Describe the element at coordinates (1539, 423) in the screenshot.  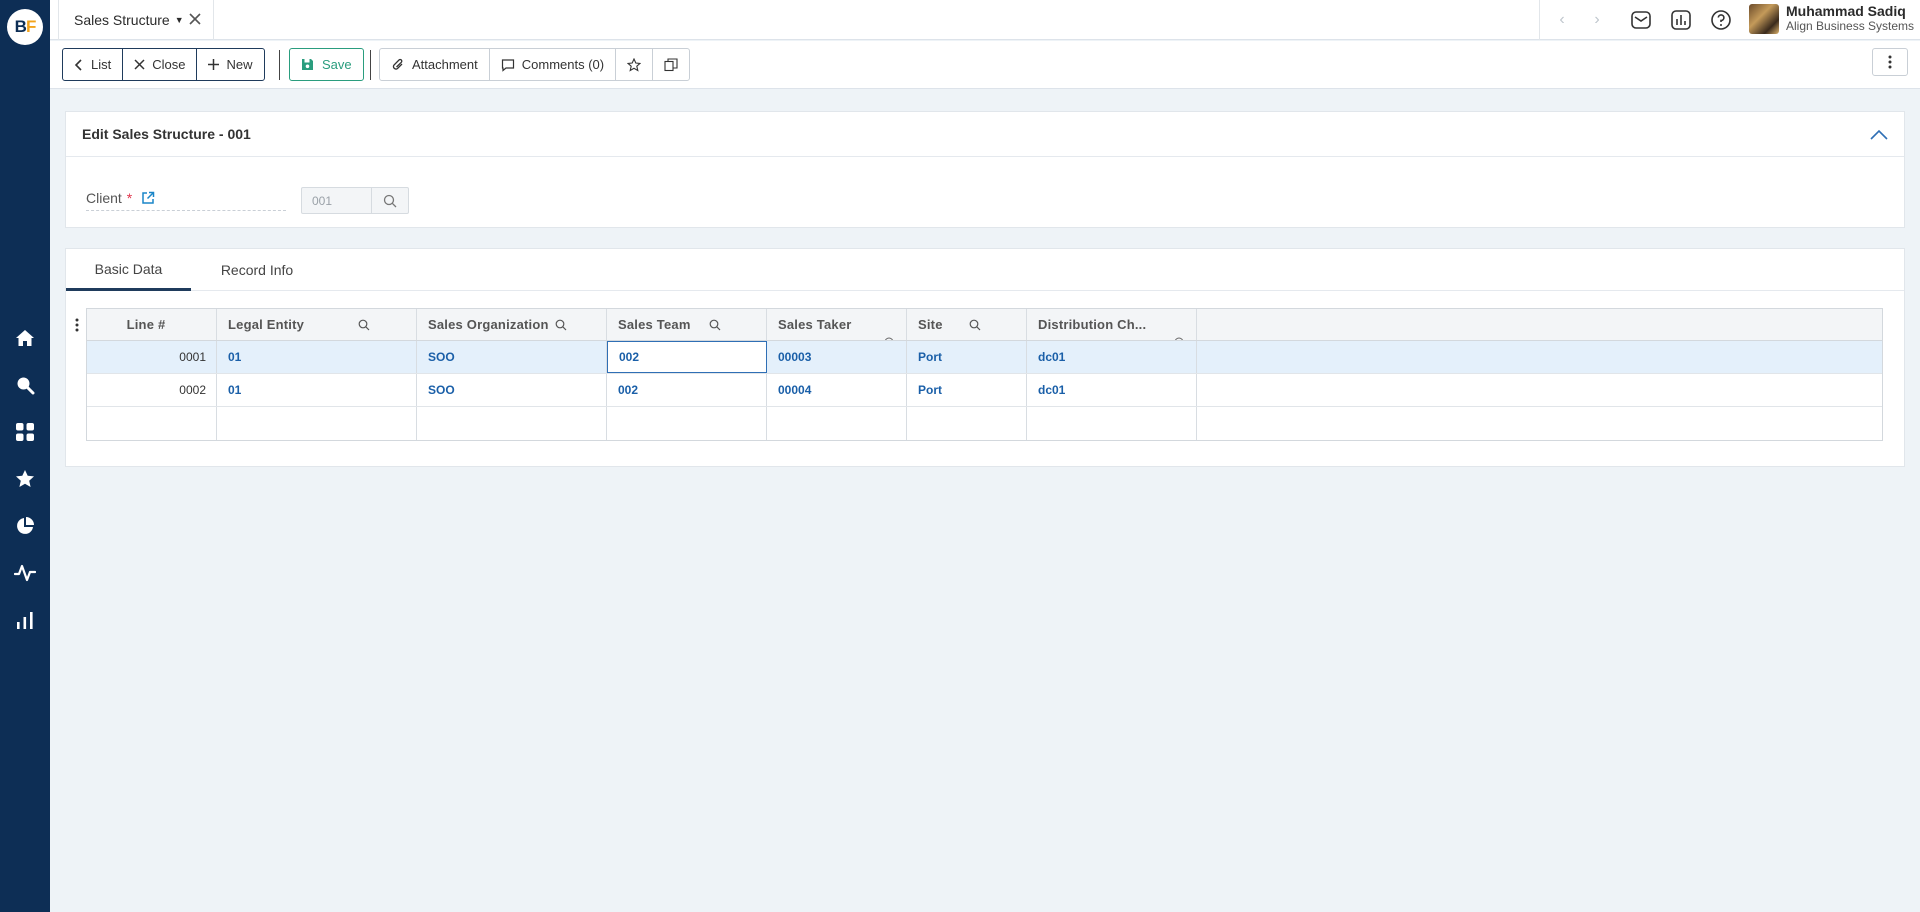
I see `cell-filler` at that location.